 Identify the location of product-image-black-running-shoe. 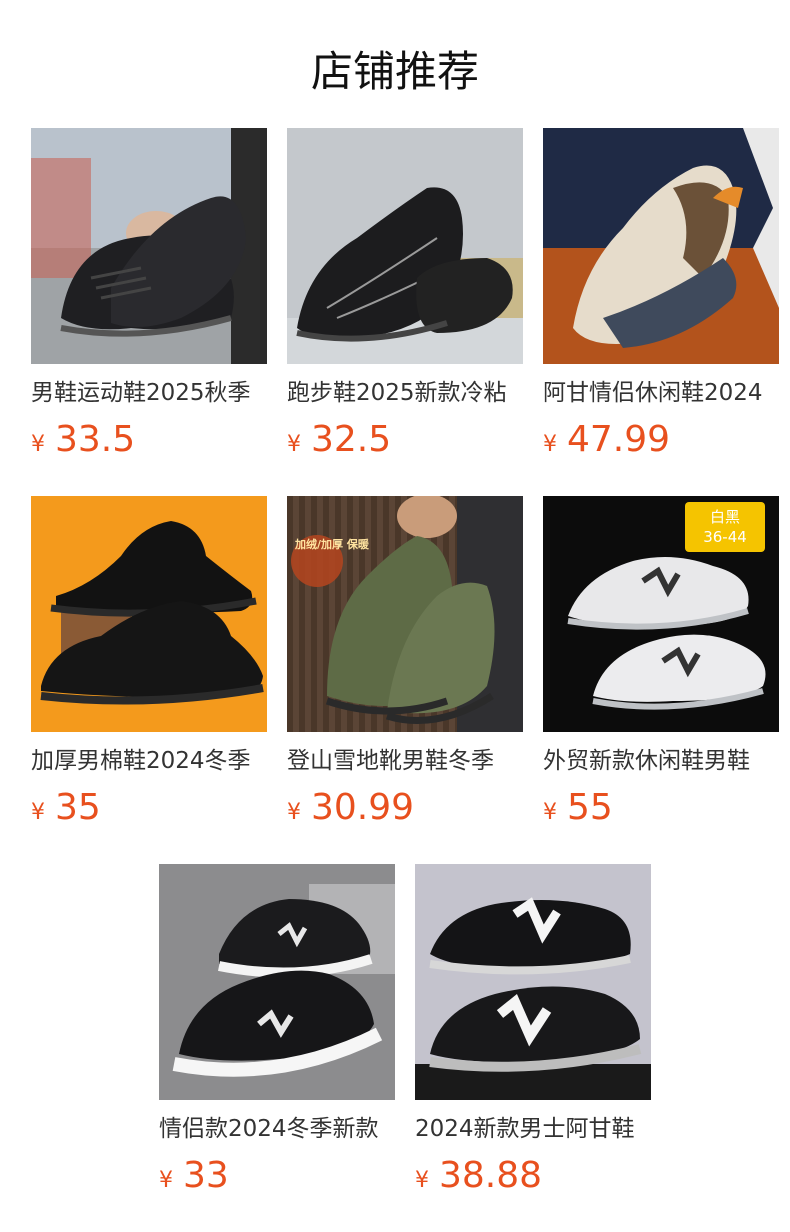
(405, 246).